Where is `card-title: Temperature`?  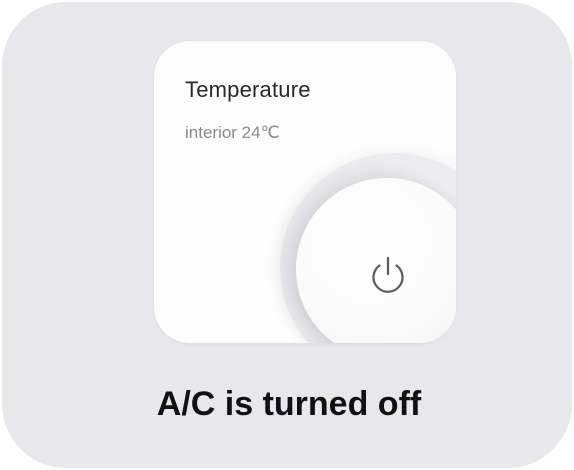
card-title: Temperature is located at coordinates (248, 89).